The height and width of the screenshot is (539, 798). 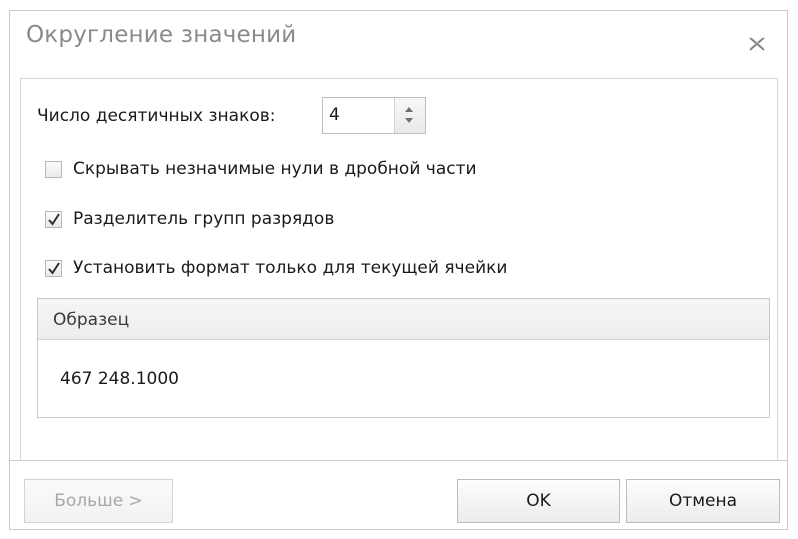 I want to click on group-separator-checkbox, so click(x=53, y=219).